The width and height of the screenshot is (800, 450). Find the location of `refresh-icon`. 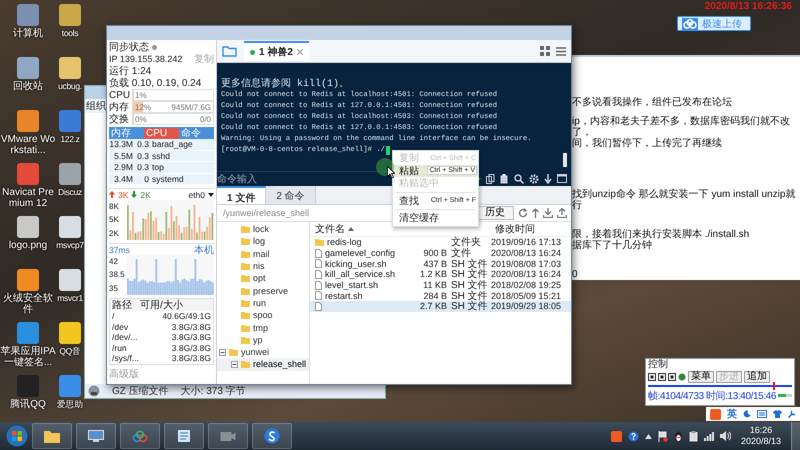

refresh-icon is located at coordinates (523, 213).